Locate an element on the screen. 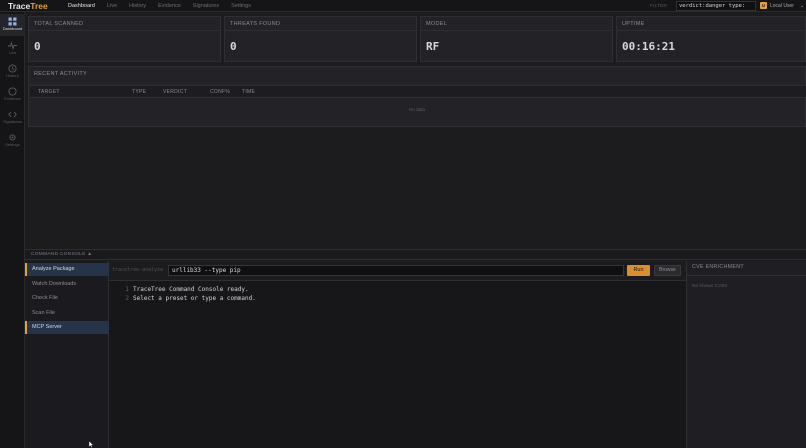  sidebar-item-label: Live is located at coordinates (12, 52).